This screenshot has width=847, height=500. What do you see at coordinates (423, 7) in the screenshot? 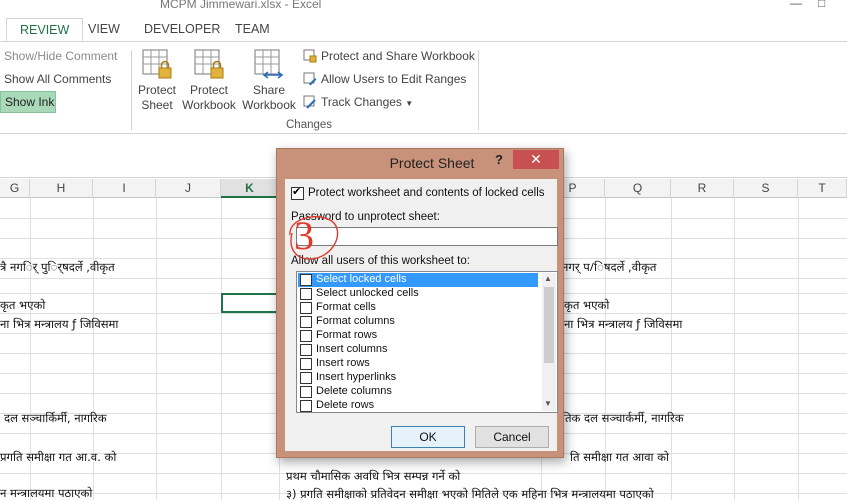
I see `title-bar: MCPM Jimmewari.xlsx - Excel — □` at bounding box center [423, 7].